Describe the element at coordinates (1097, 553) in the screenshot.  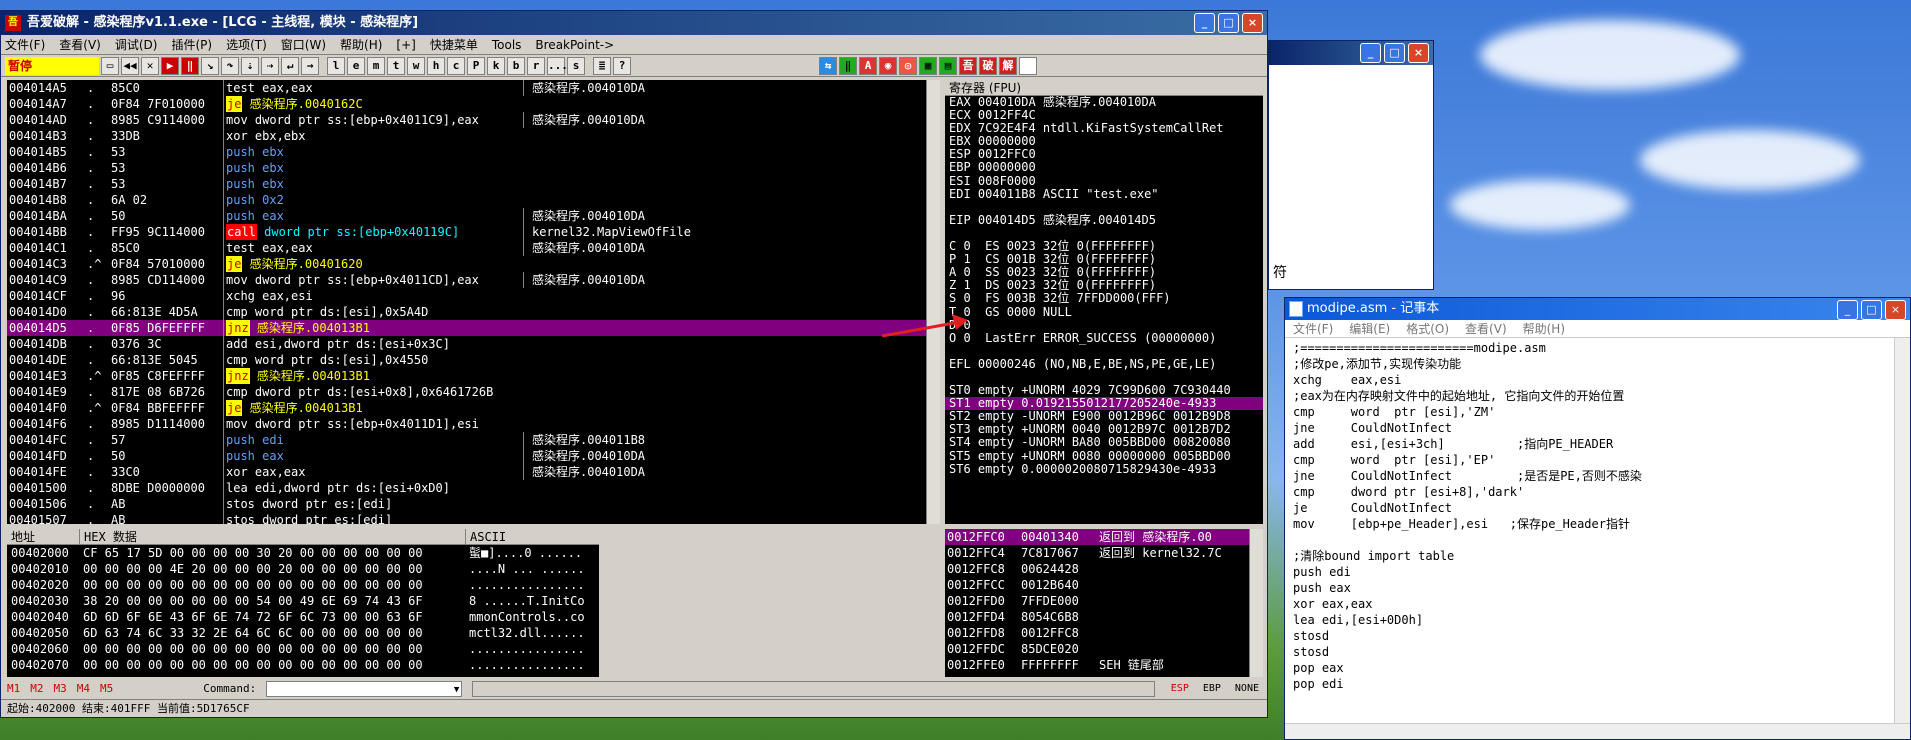
I see `stack-row: 0012FFC4 7C817067 返回到 kernel32.7C` at that location.